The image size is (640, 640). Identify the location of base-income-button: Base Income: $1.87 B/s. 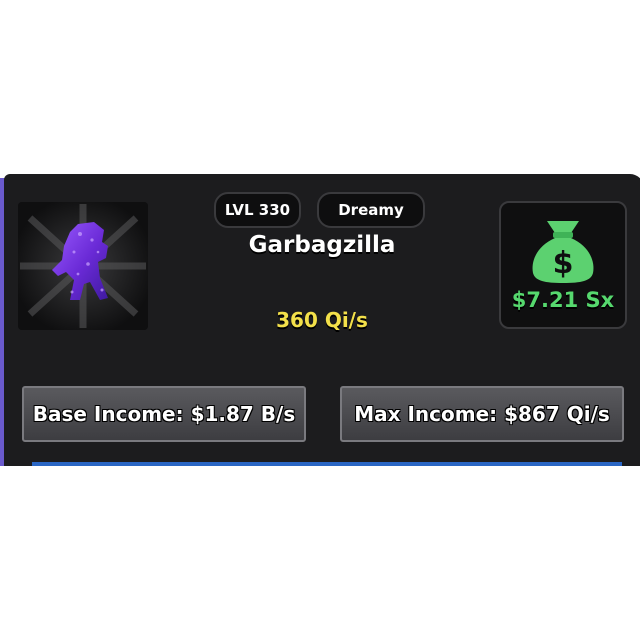
(164, 414).